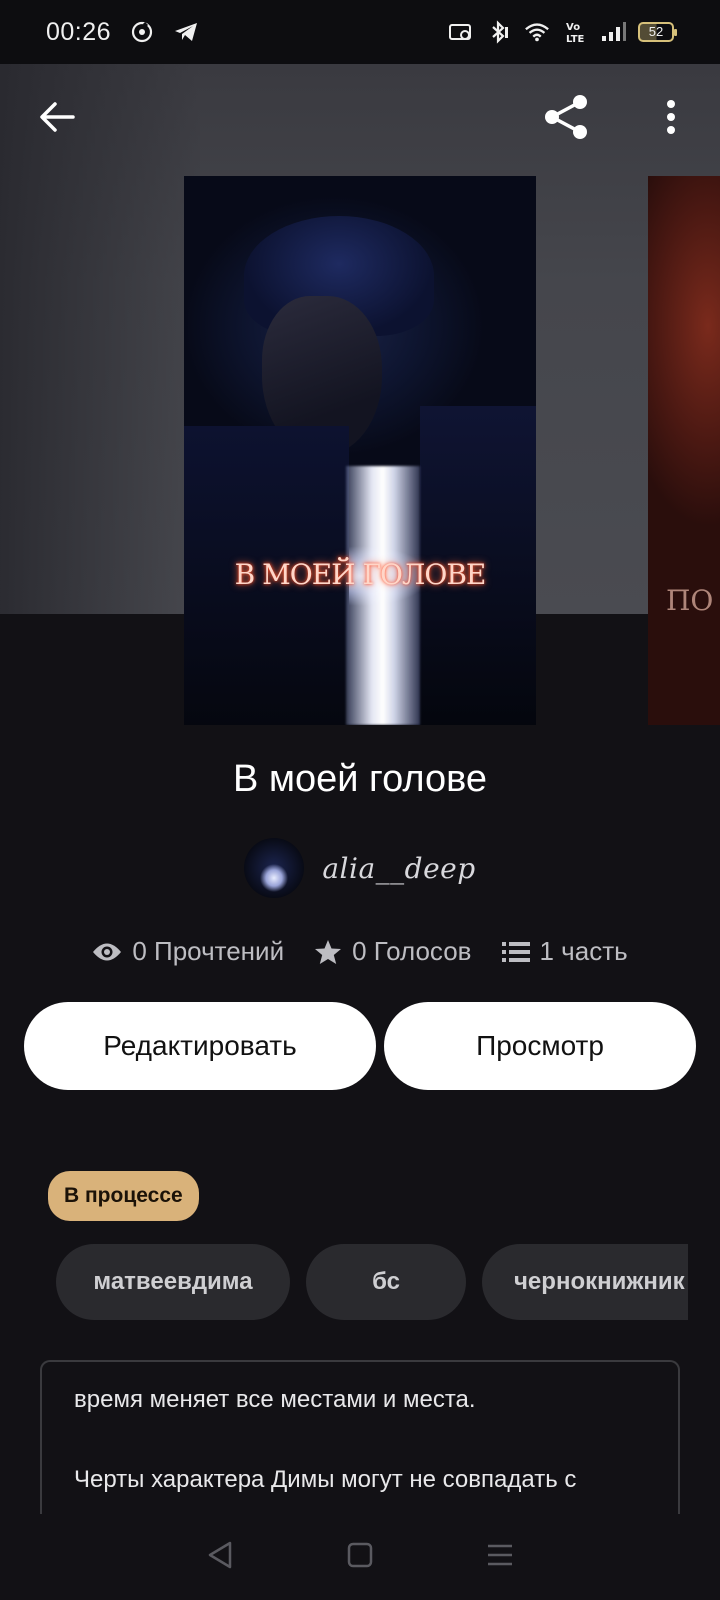 This screenshot has width=720, height=1600. Describe the element at coordinates (537, 32) in the screenshot. I see `wifi-icon` at that location.